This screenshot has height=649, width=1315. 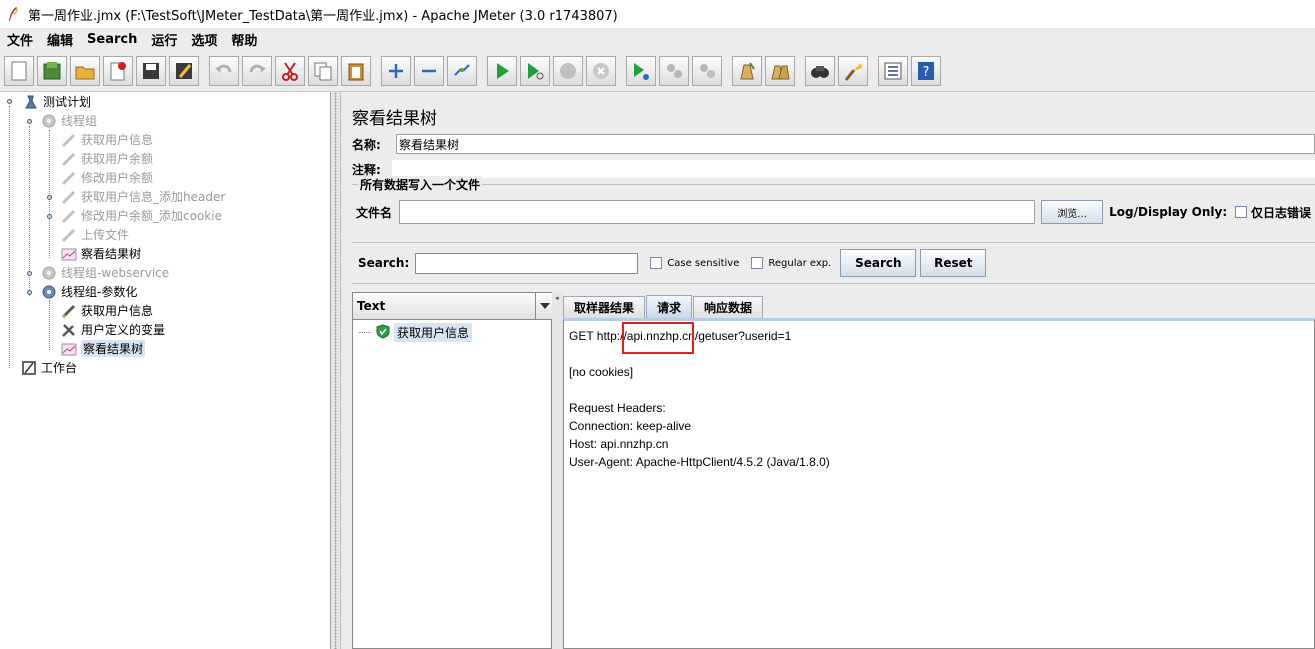 What do you see at coordinates (103, 348) in the screenshot?
I see `tree-item-listener-selected: 察看结果树` at bounding box center [103, 348].